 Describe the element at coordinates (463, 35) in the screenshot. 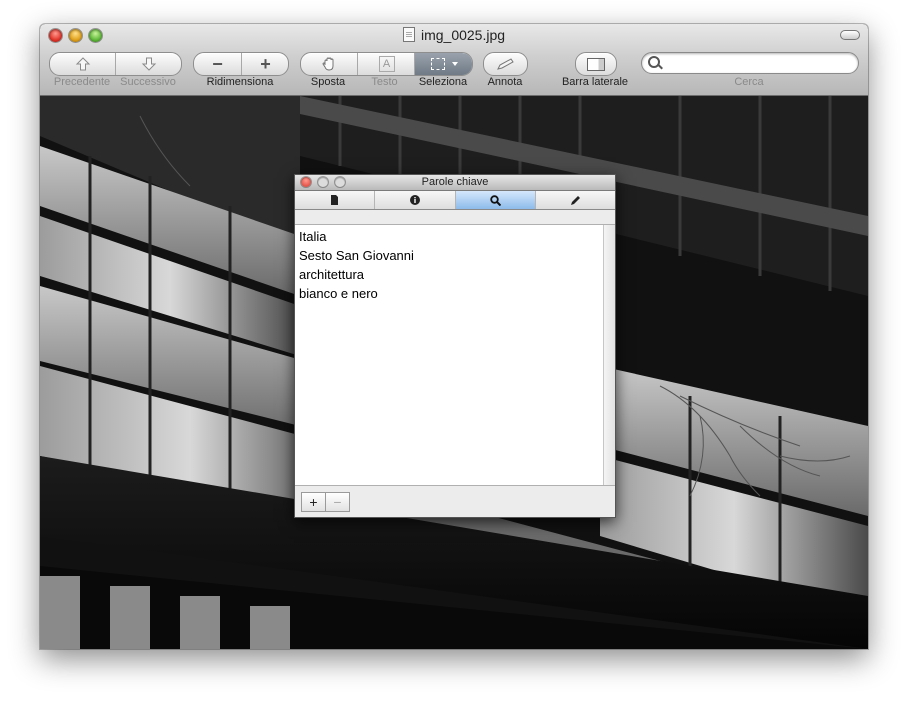

I see `window-title: img_0025.jpg` at that location.